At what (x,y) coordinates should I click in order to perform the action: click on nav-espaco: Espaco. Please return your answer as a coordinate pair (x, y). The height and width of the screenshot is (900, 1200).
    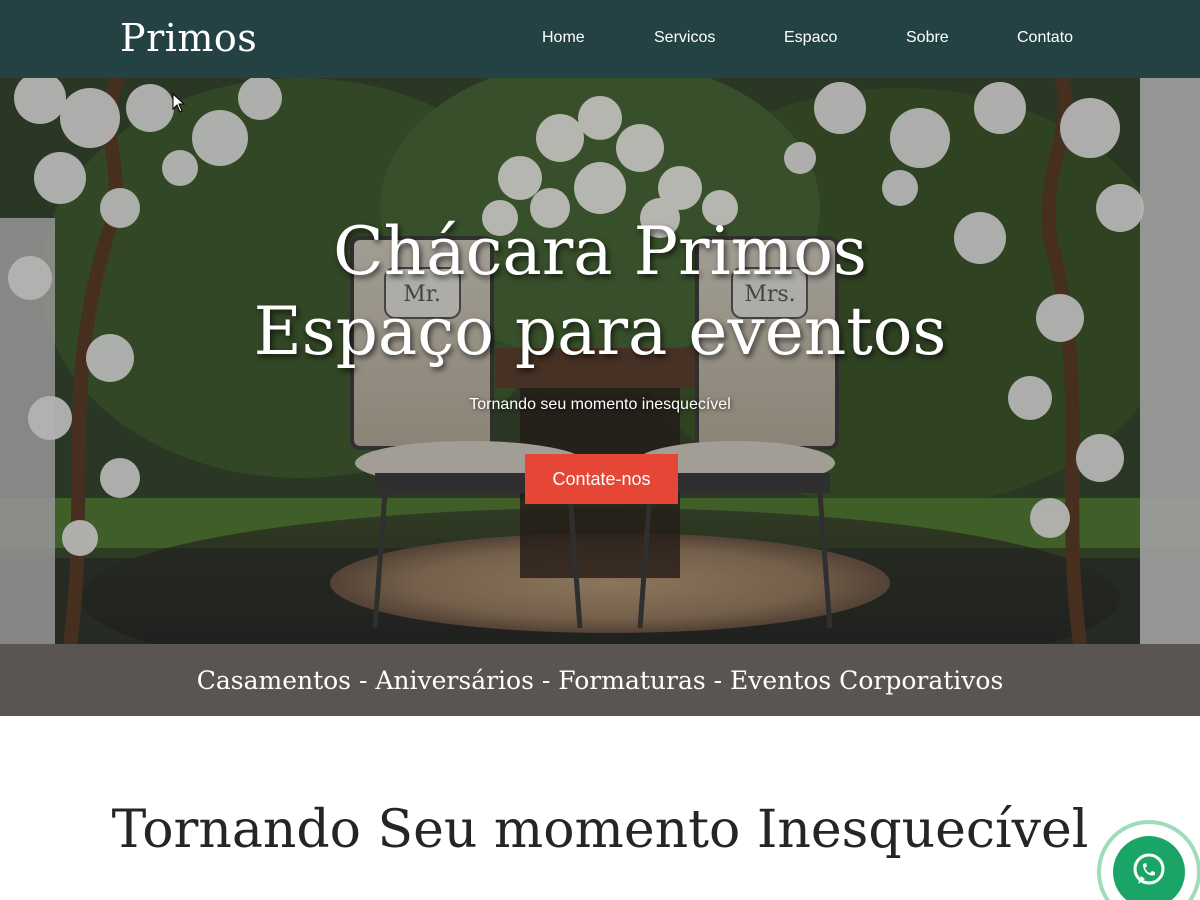
    Looking at the image, I should click on (810, 38).